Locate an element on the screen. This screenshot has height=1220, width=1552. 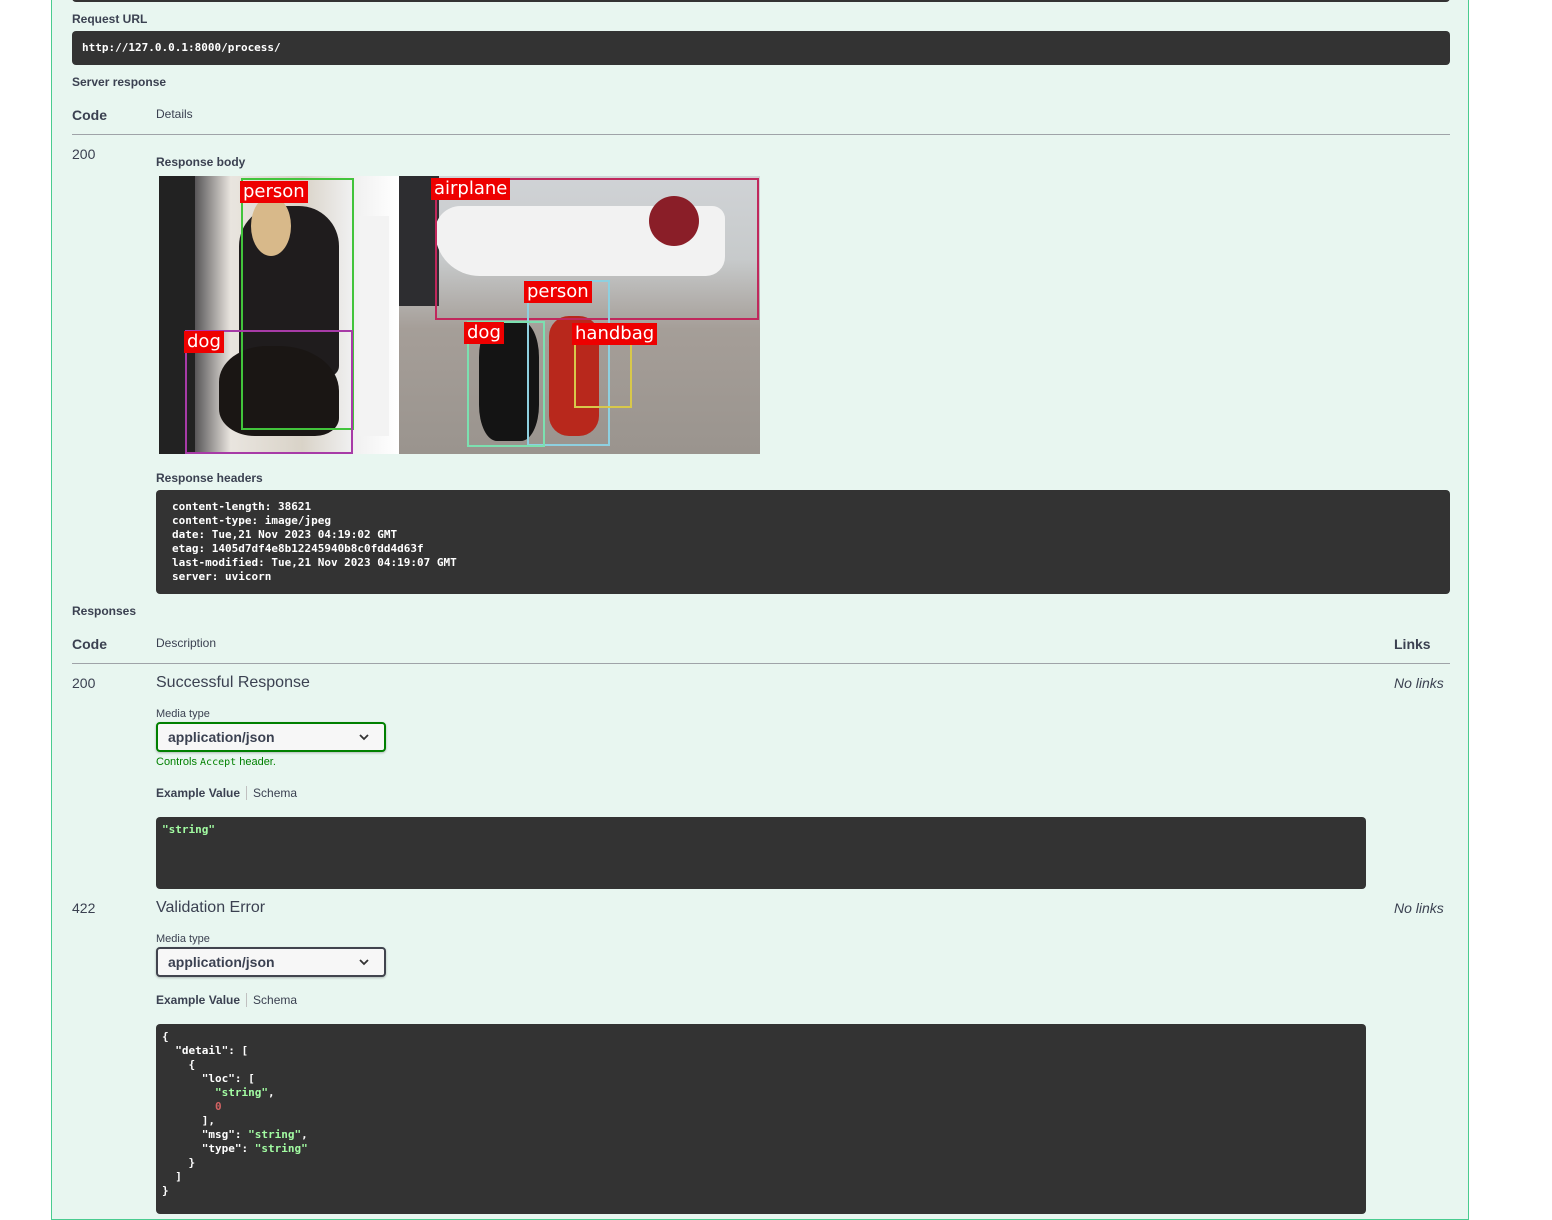
response-200-example-tabs: Example Value Schema is located at coordinates (226, 793).